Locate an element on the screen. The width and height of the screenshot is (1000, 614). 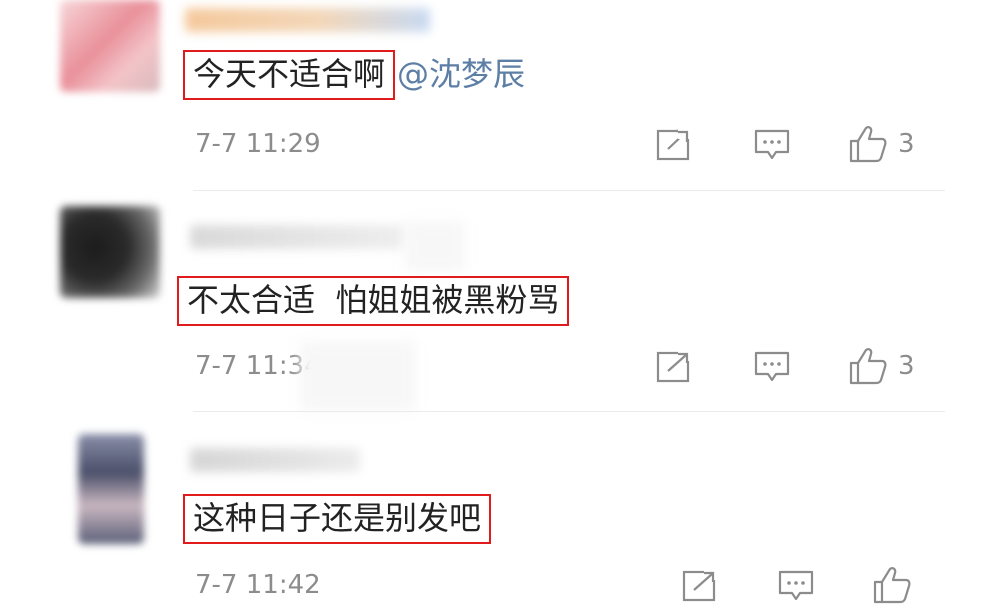
highlighted-comment-text: 这种日子还是别发吧 is located at coordinates (337, 519).